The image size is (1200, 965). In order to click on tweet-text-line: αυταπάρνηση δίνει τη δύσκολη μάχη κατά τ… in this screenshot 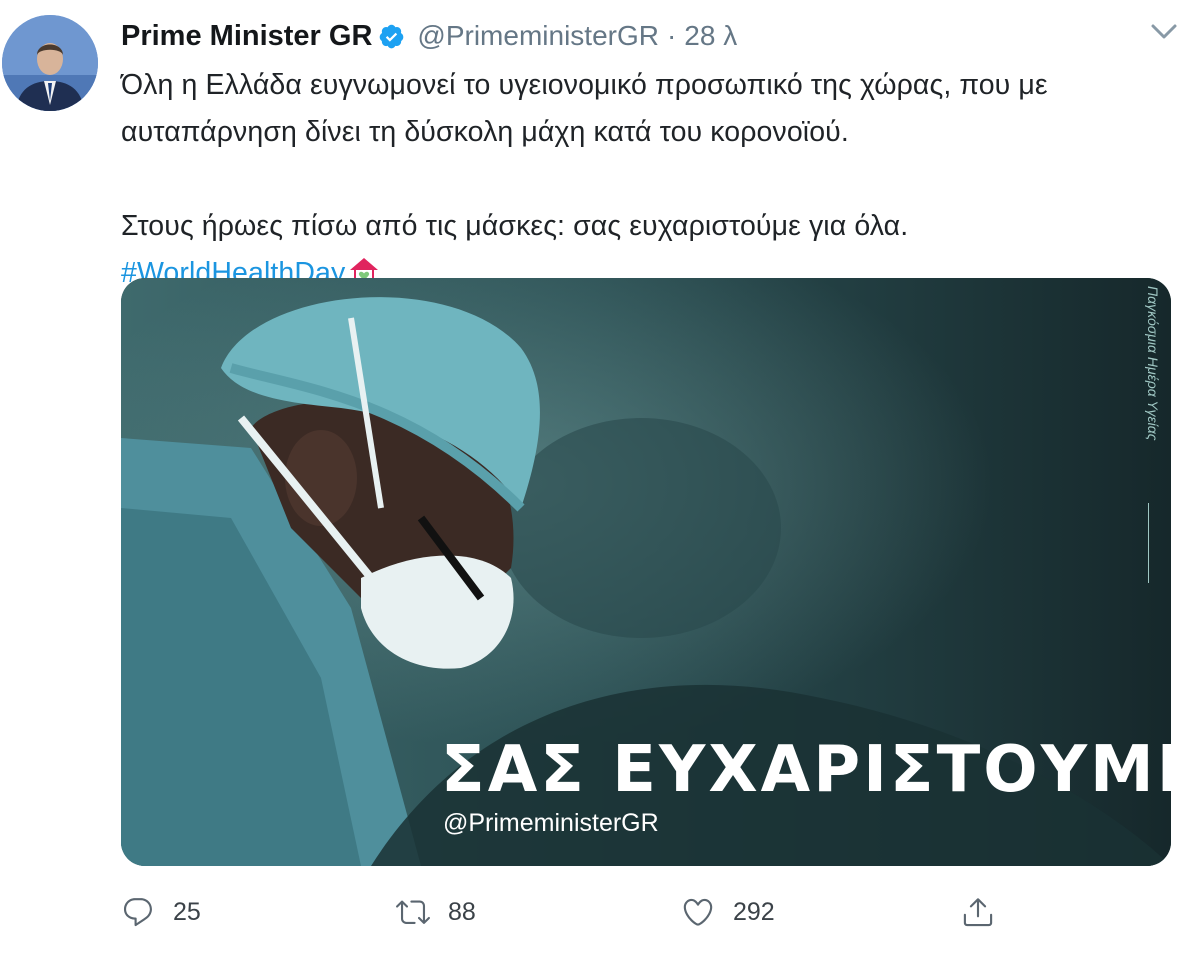, I will do `click(485, 132)`.